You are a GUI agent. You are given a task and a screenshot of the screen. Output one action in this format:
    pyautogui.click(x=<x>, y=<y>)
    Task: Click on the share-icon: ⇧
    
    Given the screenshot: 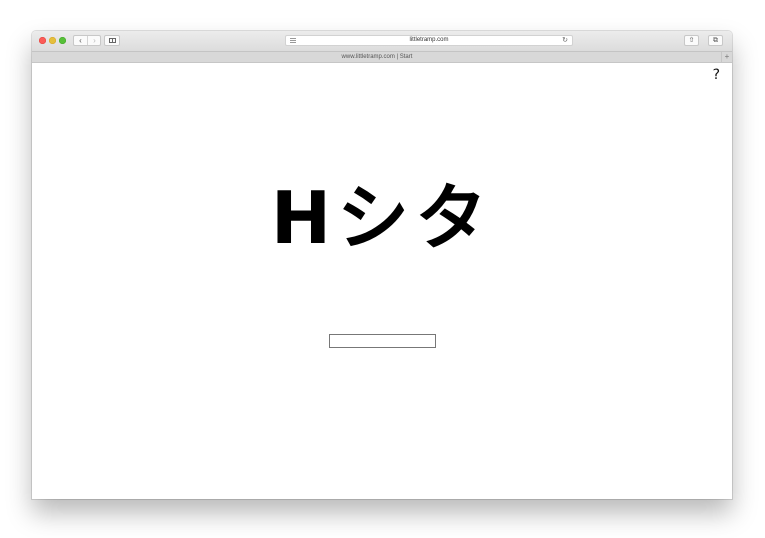 What is the action you would take?
    pyautogui.click(x=691, y=40)
    